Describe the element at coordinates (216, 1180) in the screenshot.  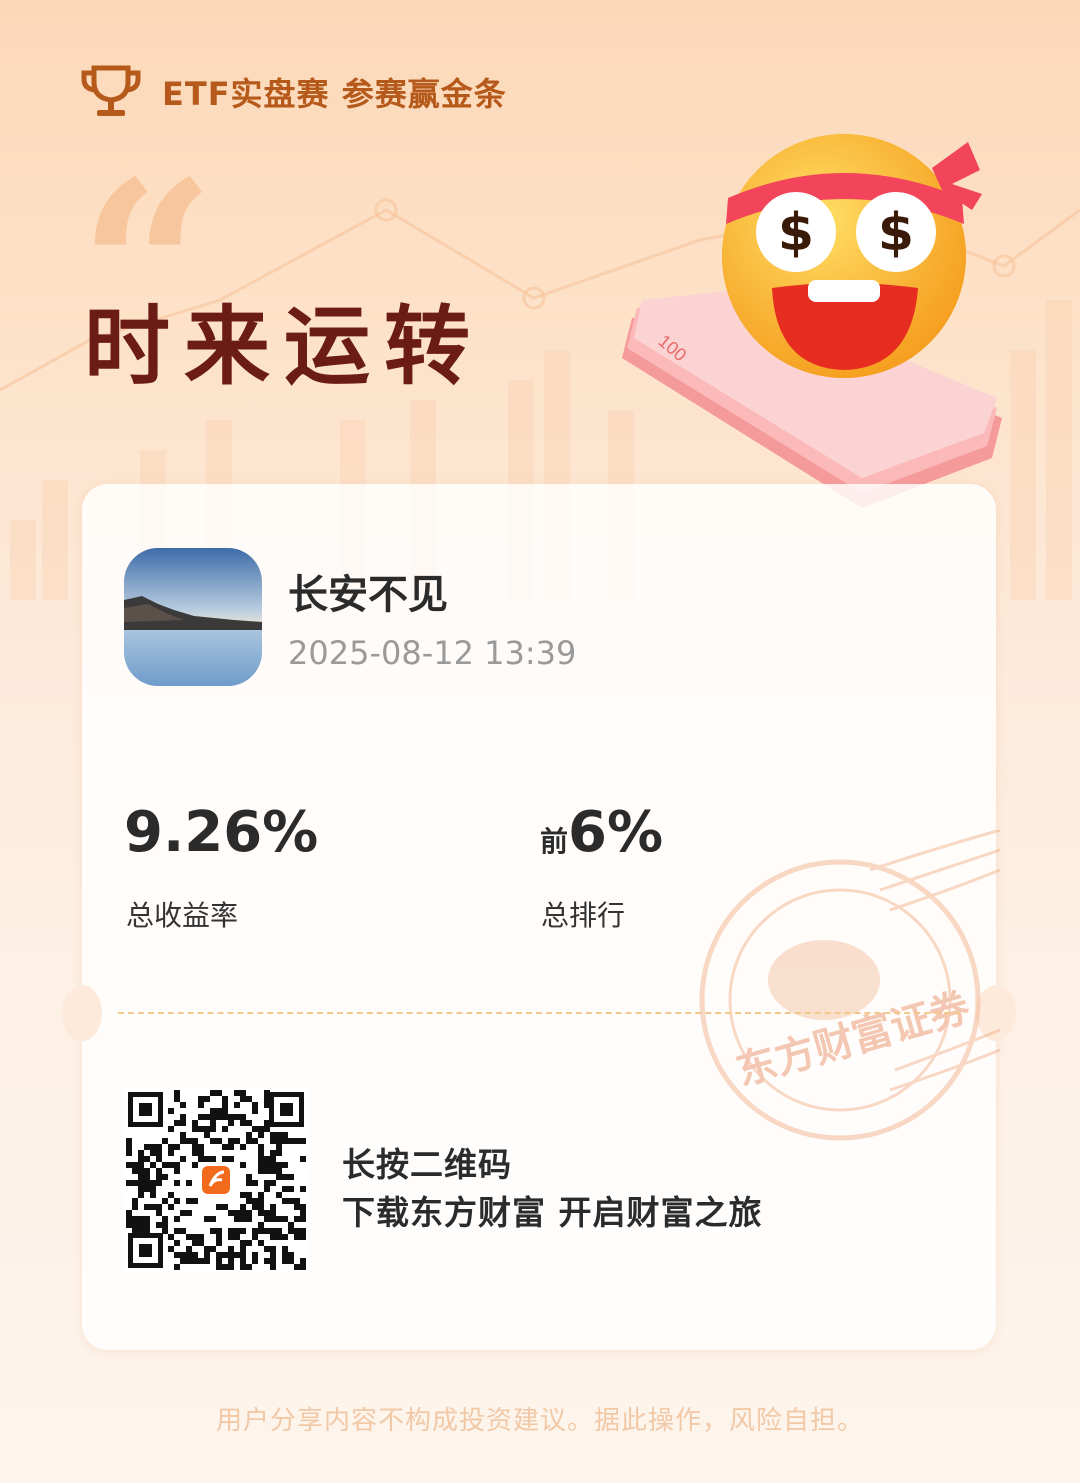
I see `qr-code-icon` at that location.